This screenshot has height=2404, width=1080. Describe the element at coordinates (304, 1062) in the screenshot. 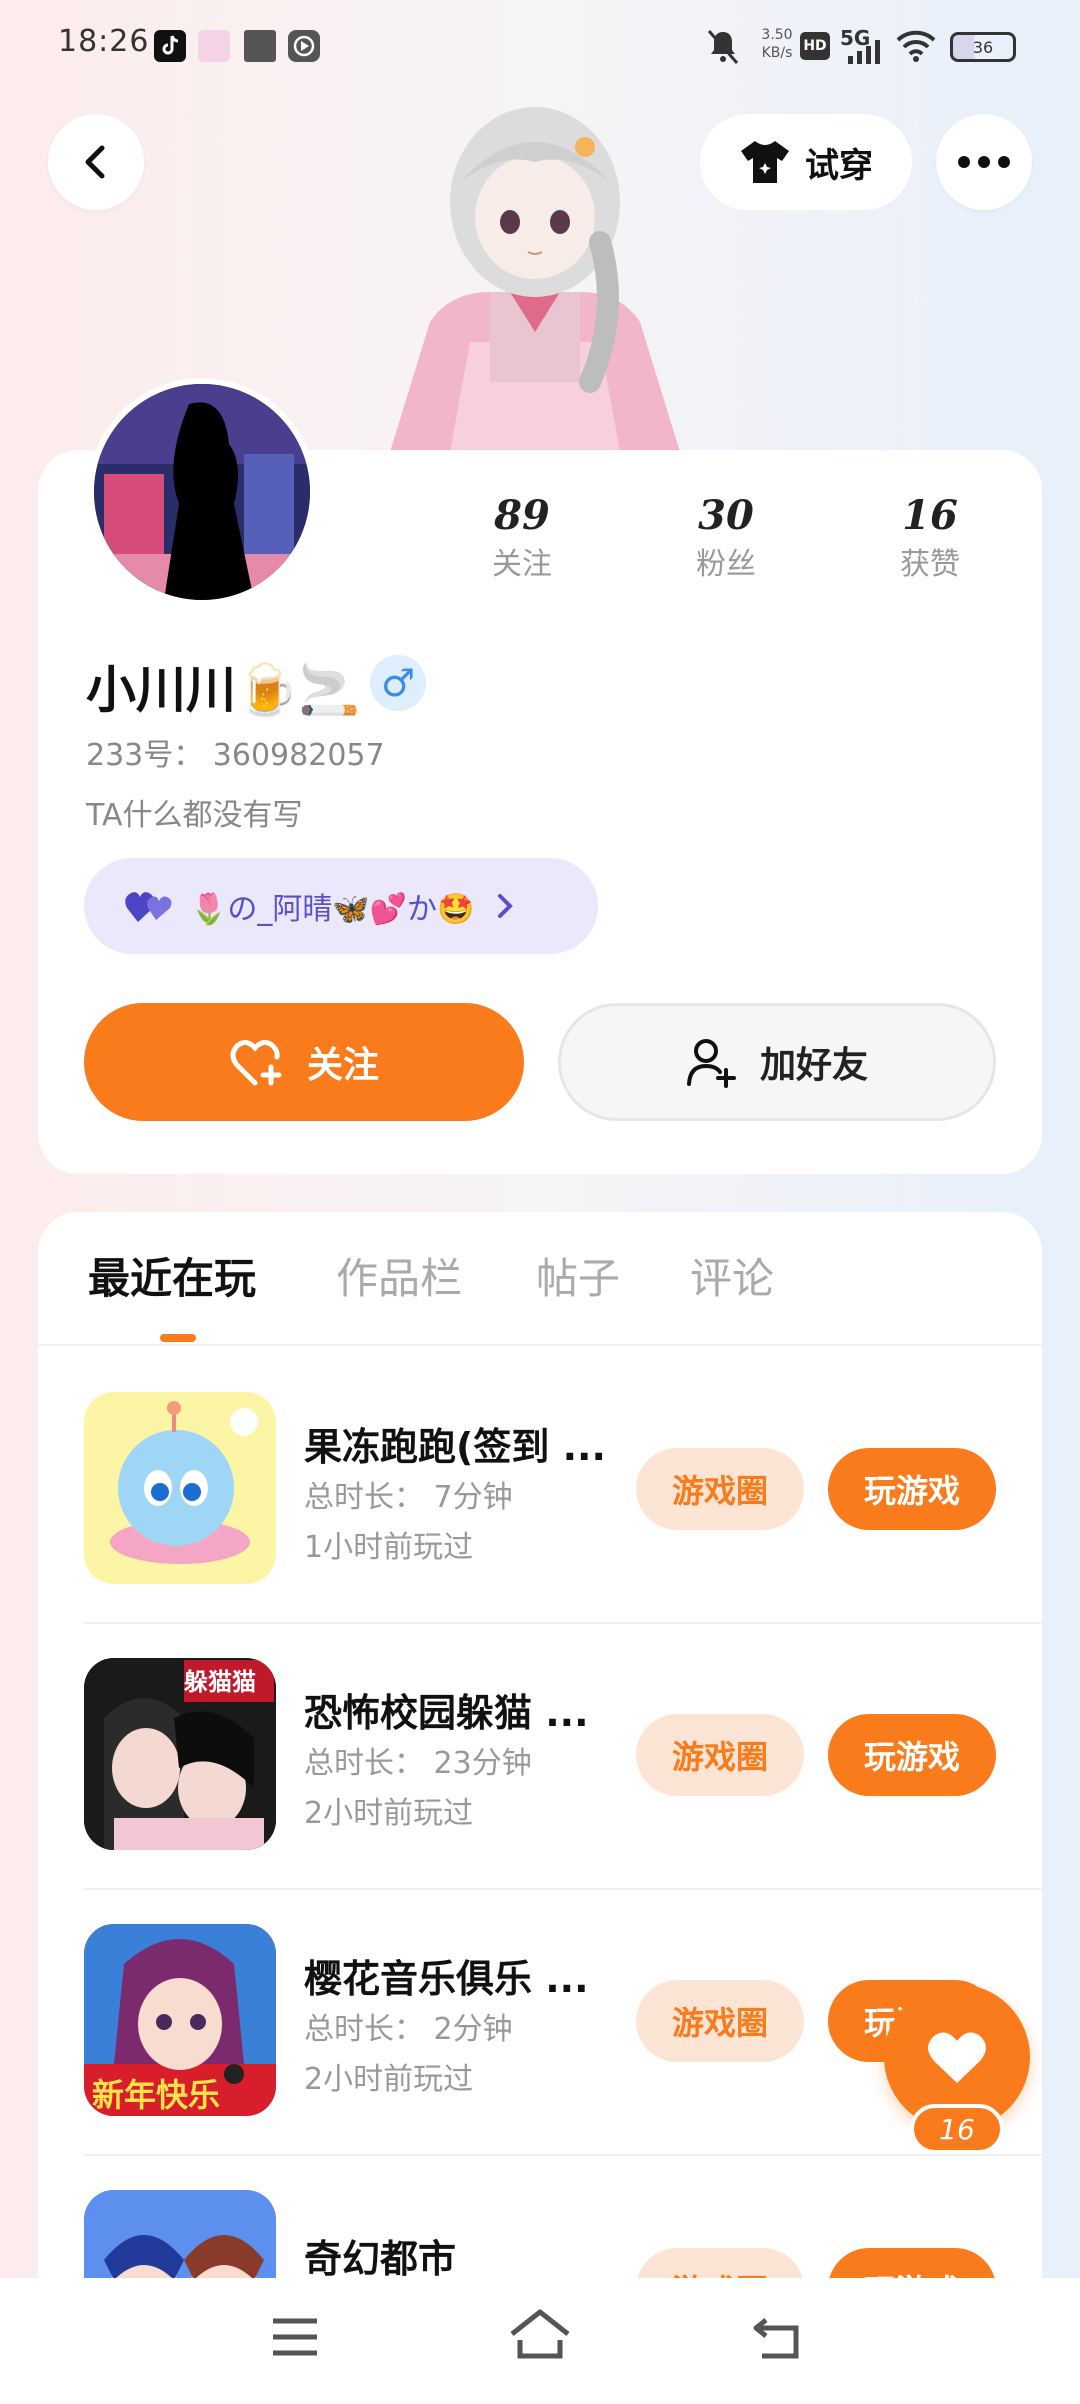

I see `follow-button: 关注` at that location.